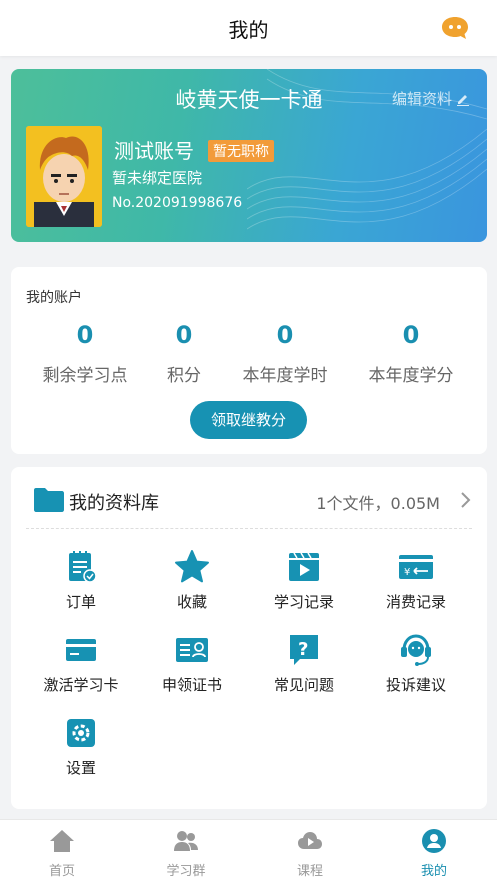 The image size is (497, 883). I want to click on library-title: 我的资料库, so click(114, 503).